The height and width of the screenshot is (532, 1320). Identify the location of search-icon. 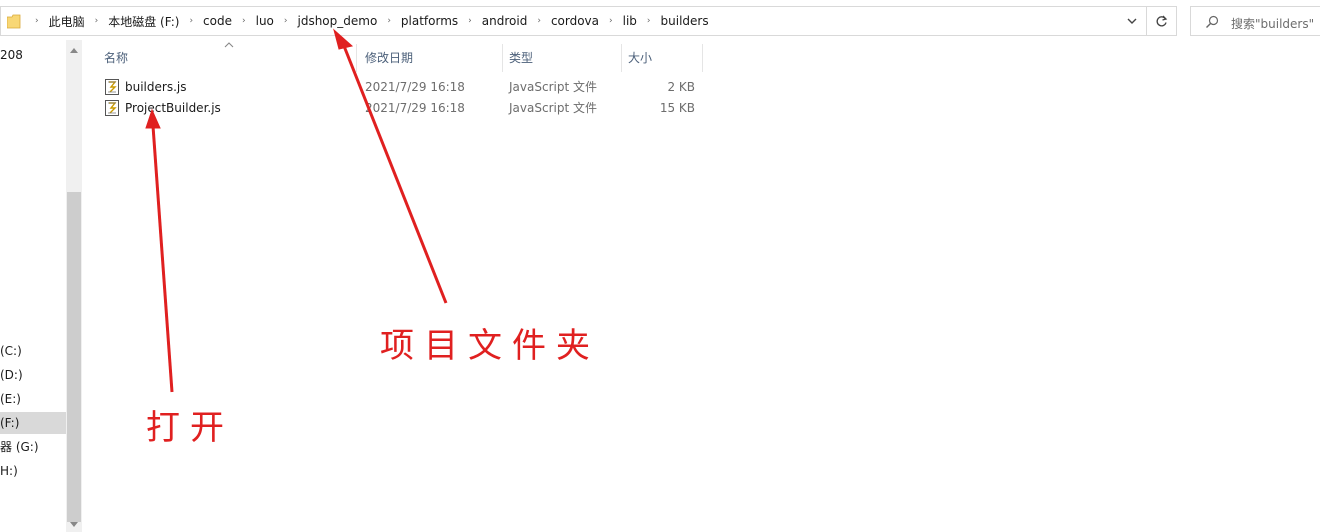
(1212, 21).